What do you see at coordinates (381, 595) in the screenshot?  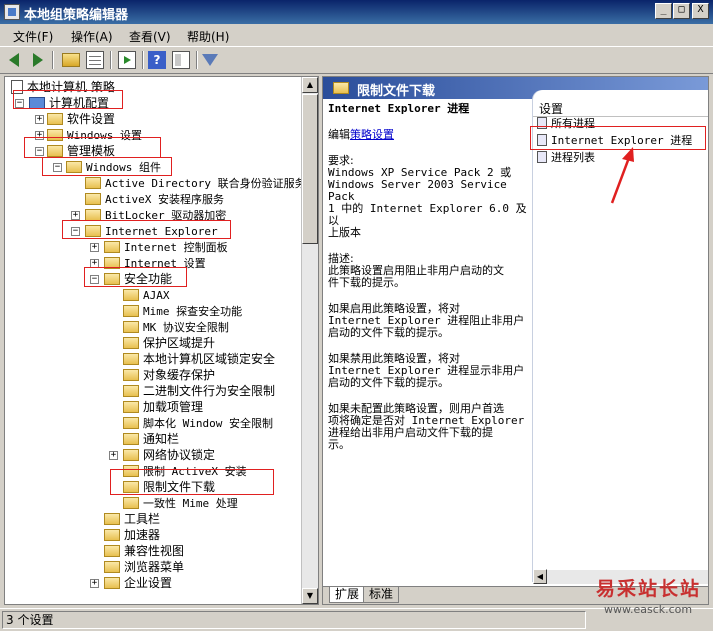 I see `tab-standard: 标准` at bounding box center [381, 595].